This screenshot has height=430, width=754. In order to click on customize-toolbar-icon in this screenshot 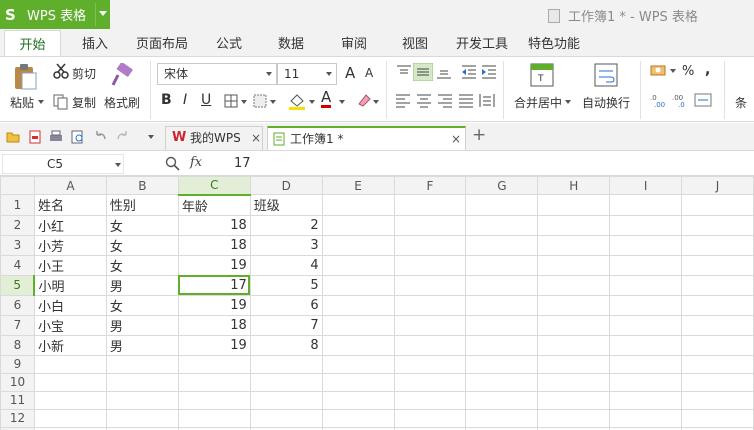, I will do `click(151, 137)`.